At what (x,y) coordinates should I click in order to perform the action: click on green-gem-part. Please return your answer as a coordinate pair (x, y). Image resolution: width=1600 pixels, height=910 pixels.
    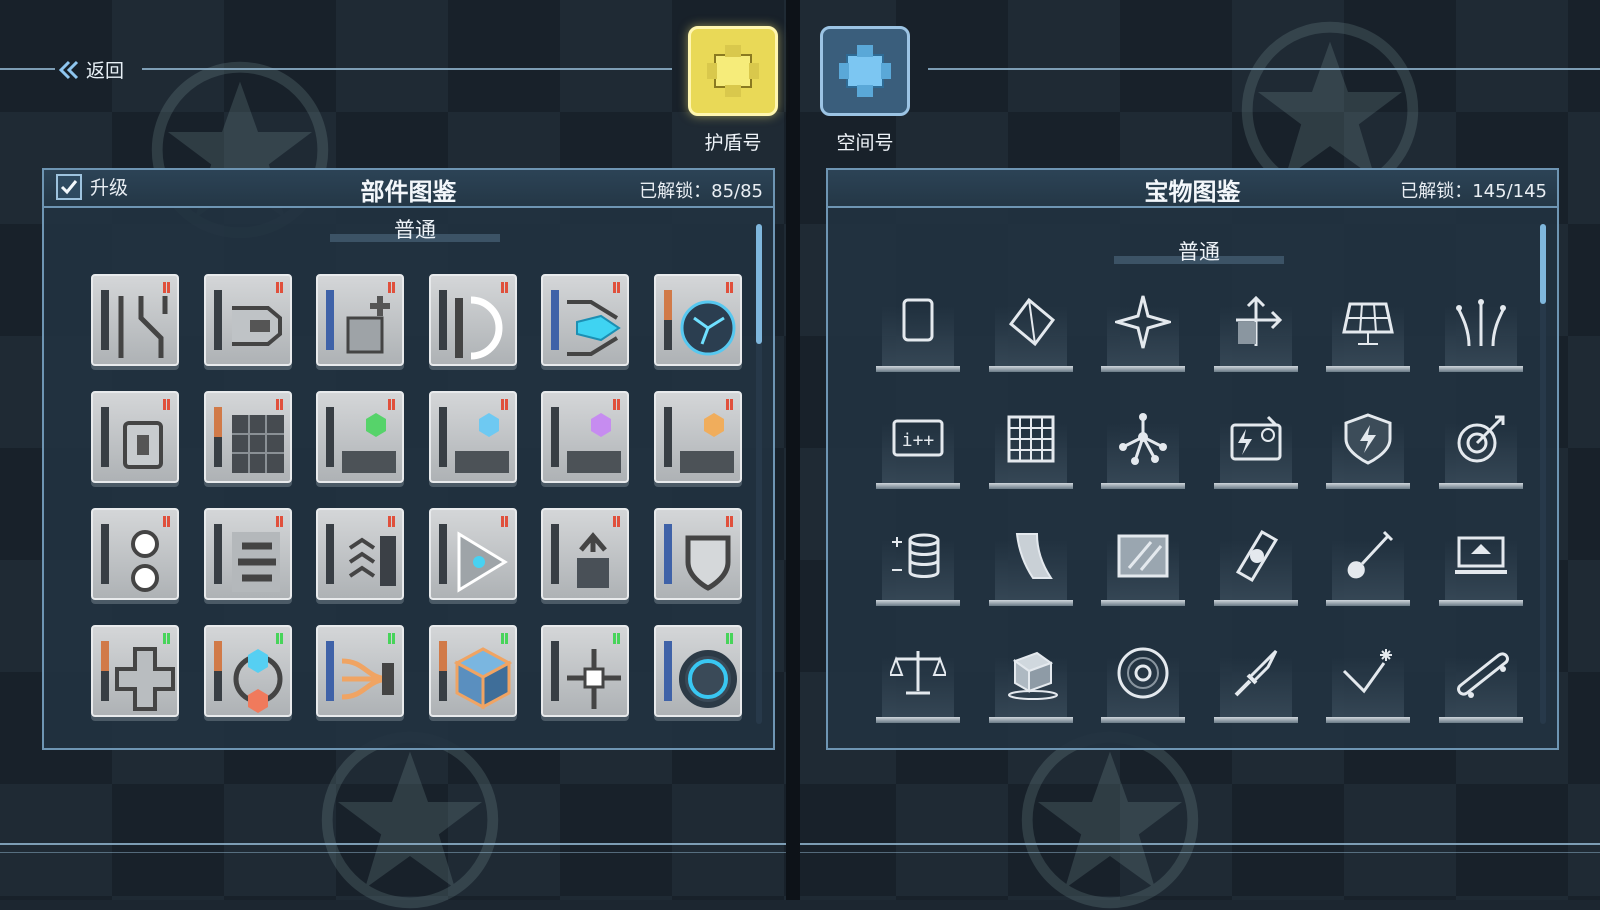
    Looking at the image, I should click on (360, 437).